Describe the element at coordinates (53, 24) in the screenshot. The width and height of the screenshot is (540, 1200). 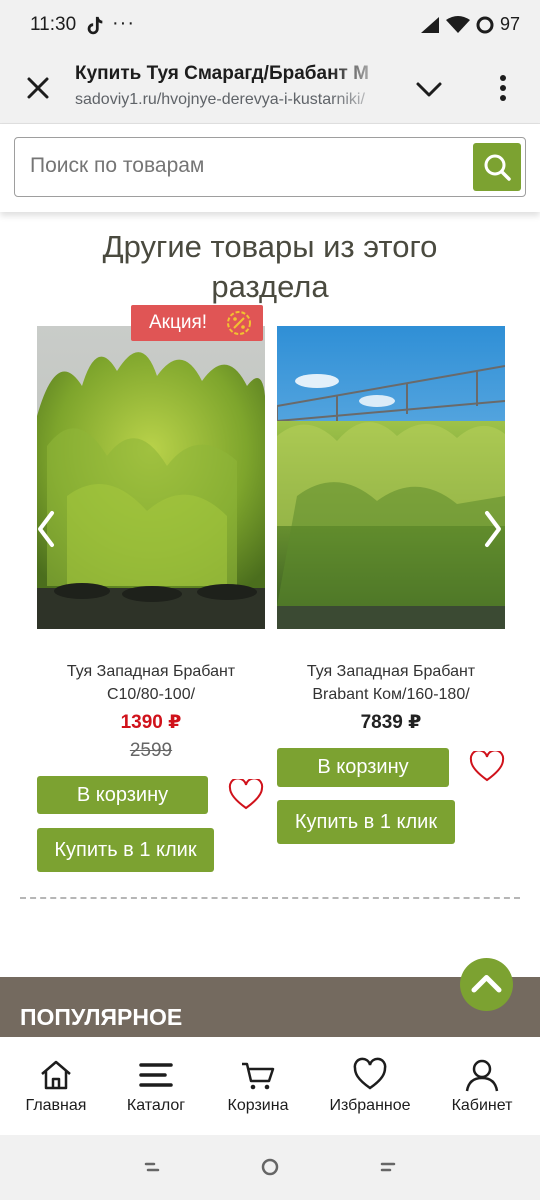
I see `status-time: 11:30` at that location.